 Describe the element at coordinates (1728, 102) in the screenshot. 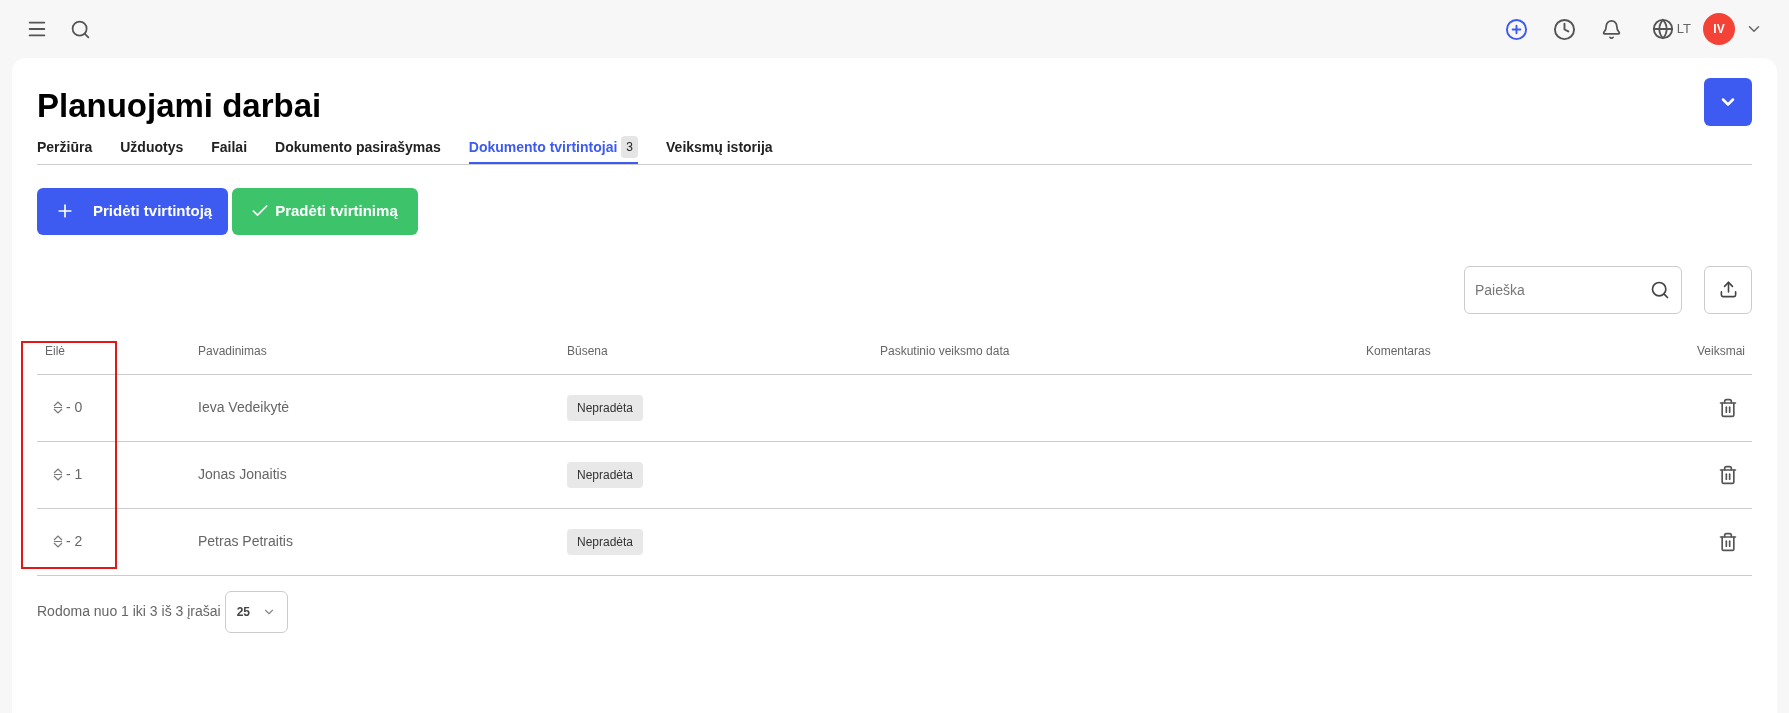

I see `dropdown-button` at that location.